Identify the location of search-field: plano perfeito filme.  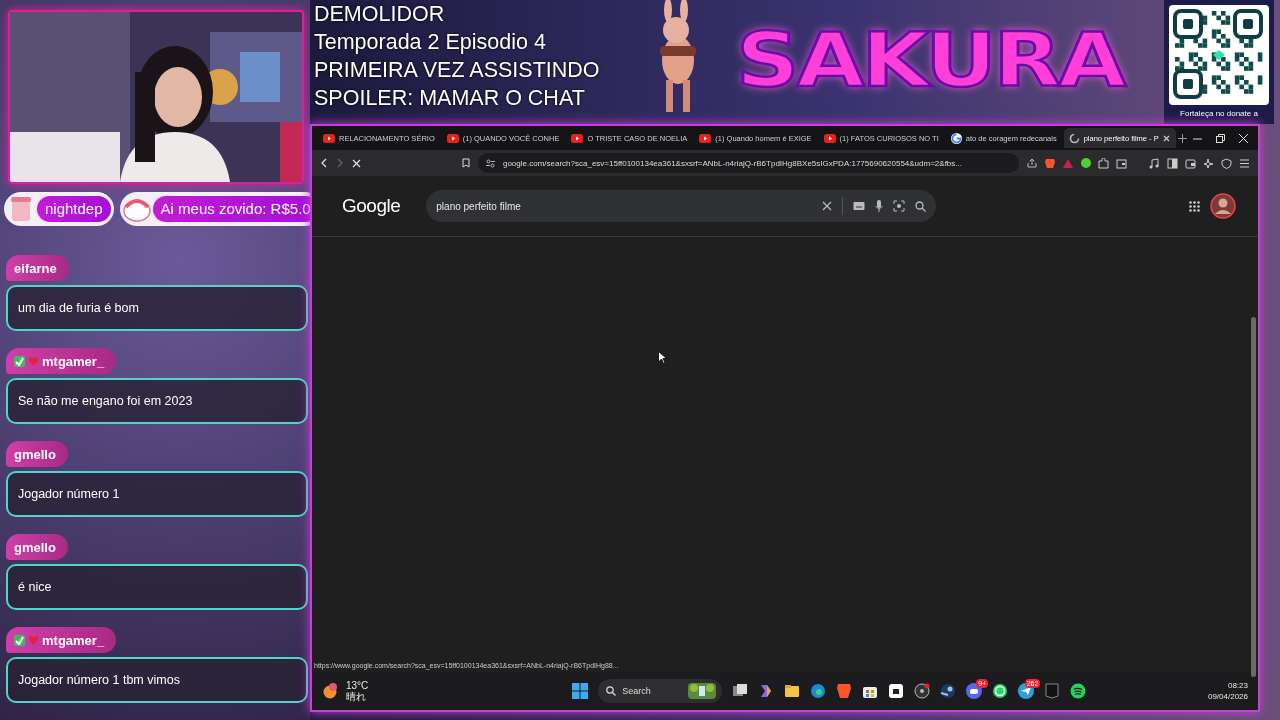
(681, 206).